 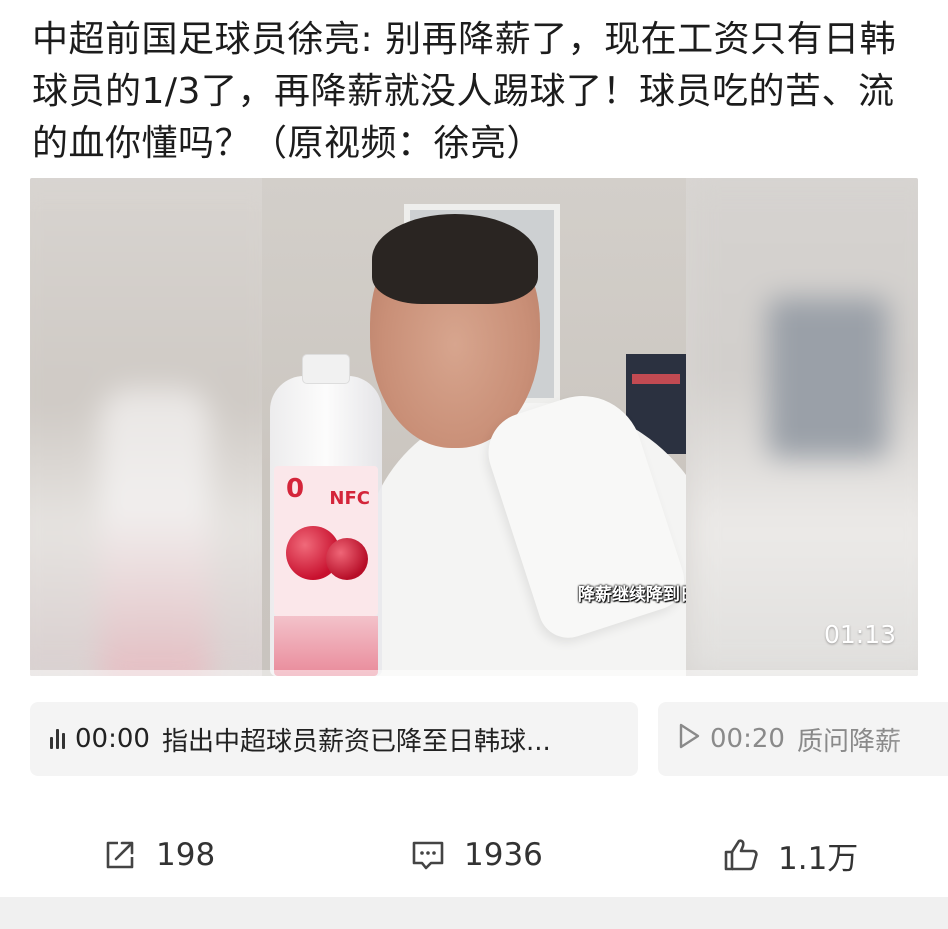 I want to click on video-subtitle: 降薪继续降到日韩球员的收入, so click(x=632, y=595).